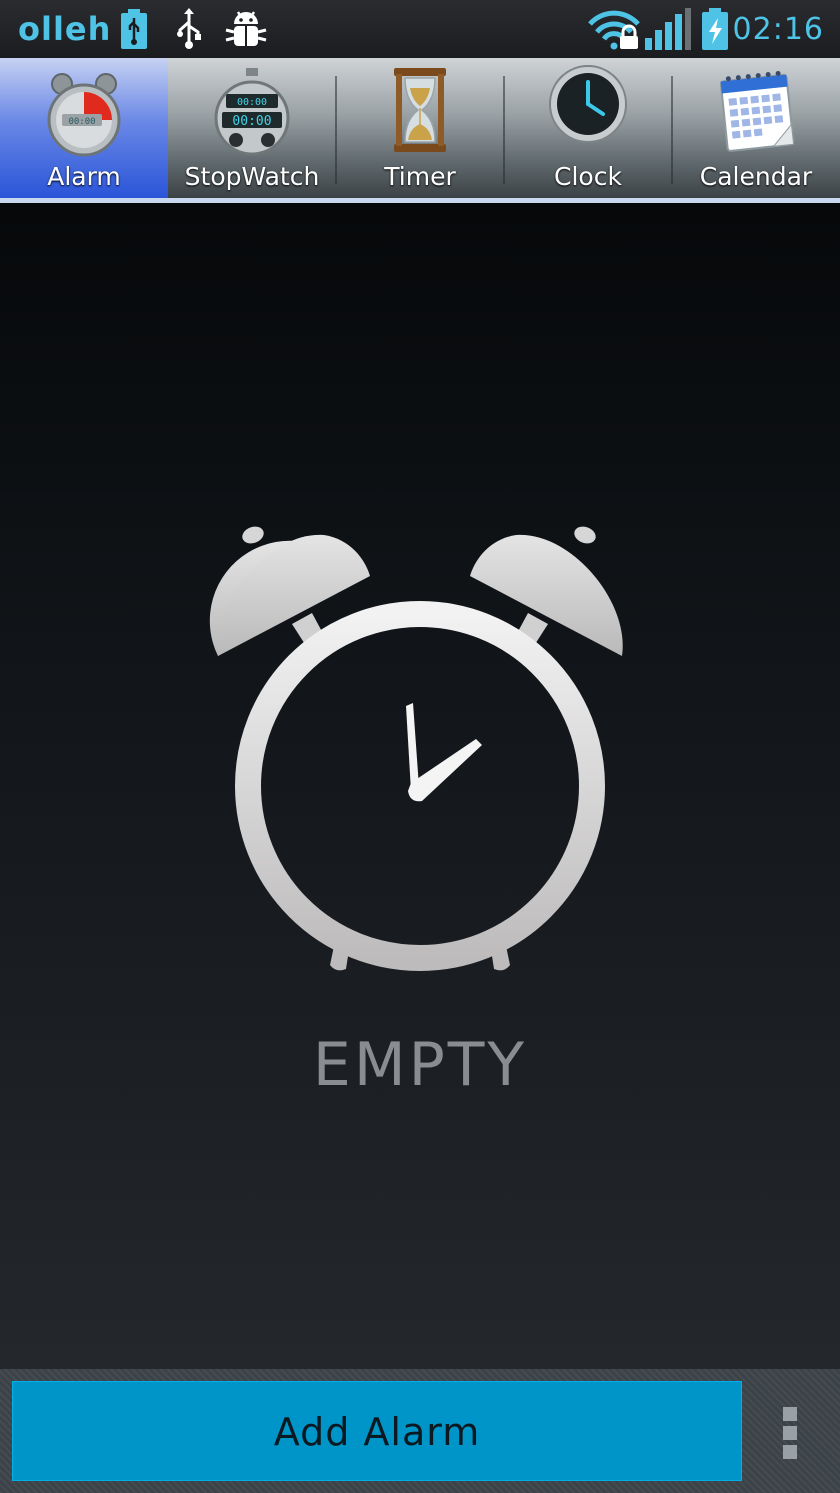 The image size is (840, 1493). What do you see at coordinates (614, 30) in the screenshot?
I see `wifi-locked-icon` at bounding box center [614, 30].